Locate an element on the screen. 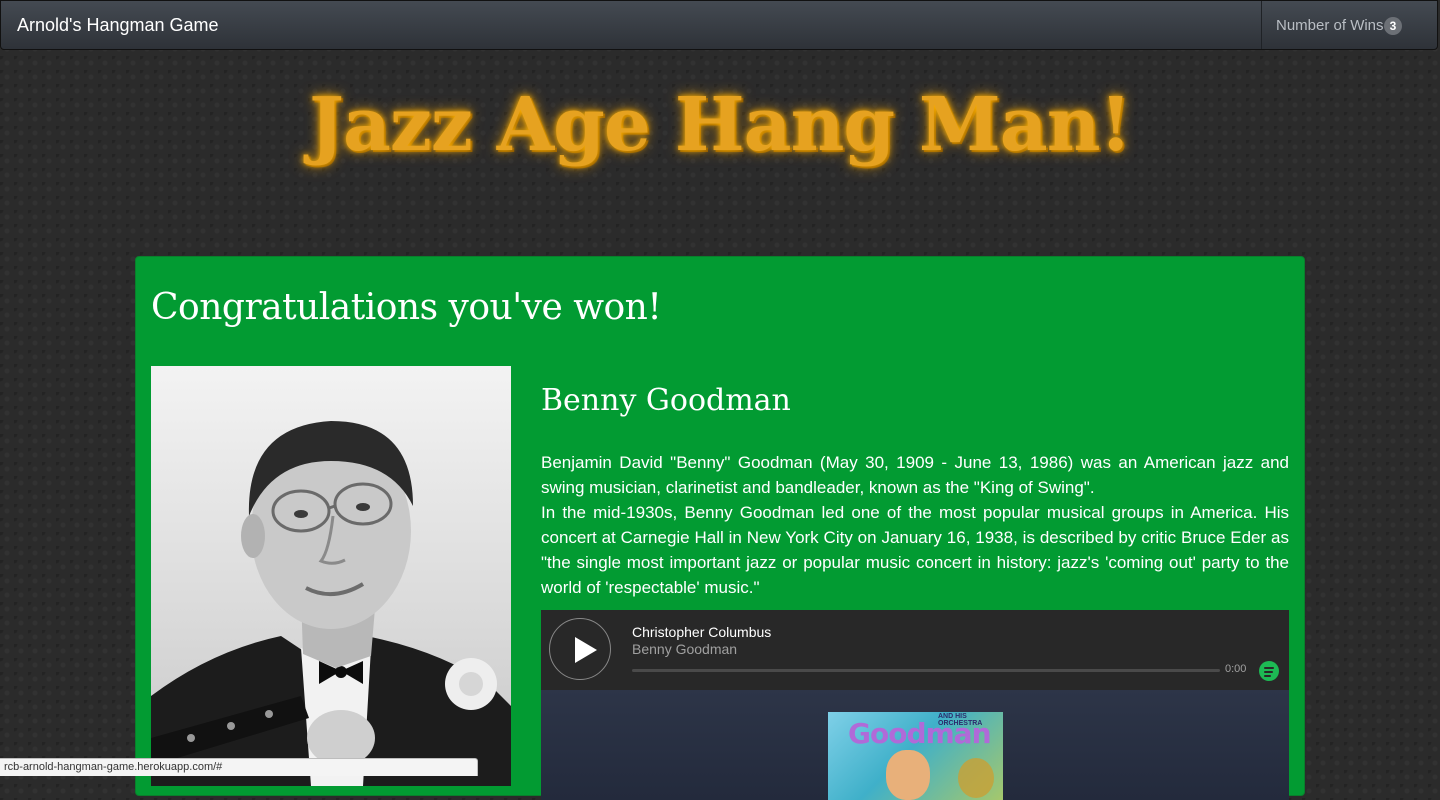 This screenshot has width=1440, height=800. artist-photo is located at coordinates (331, 576).